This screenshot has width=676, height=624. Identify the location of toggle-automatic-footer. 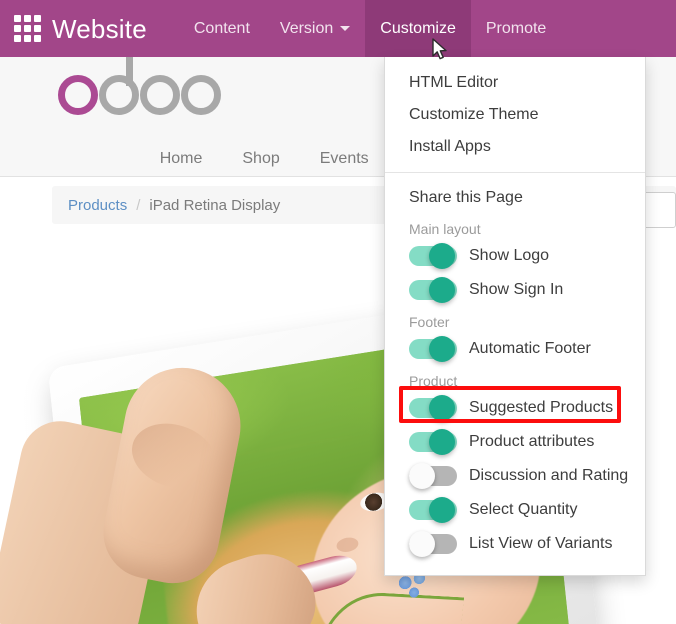
(433, 349).